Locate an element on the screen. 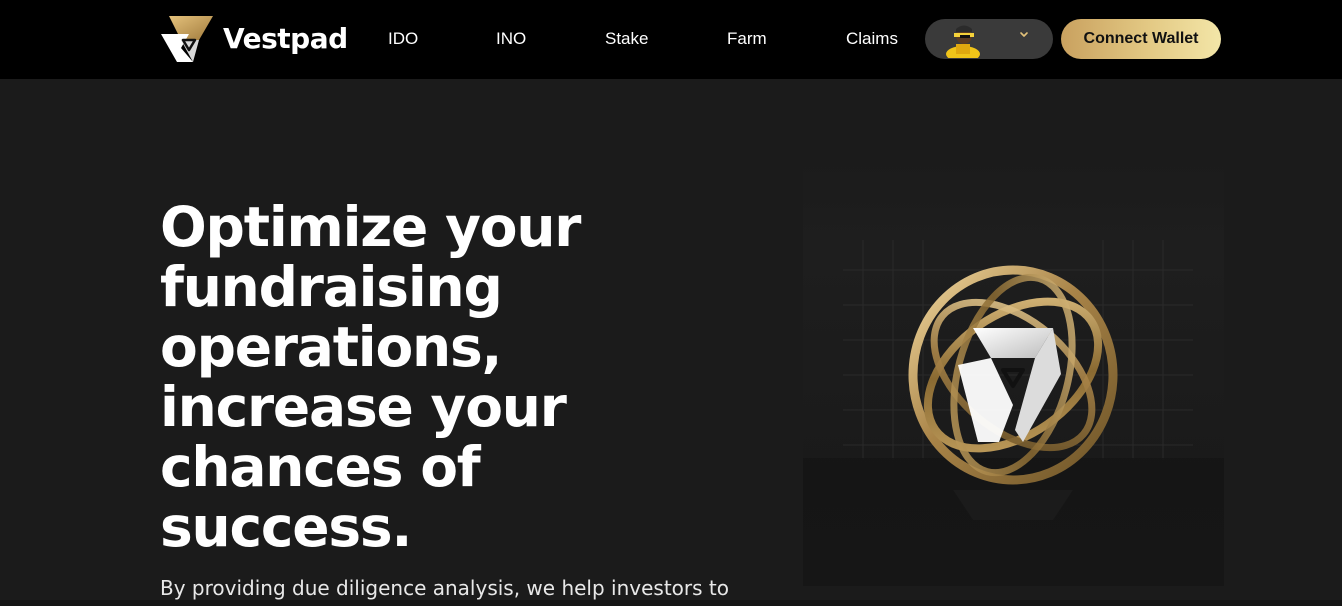  brand-name: Vestpad is located at coordinates (285, 38).